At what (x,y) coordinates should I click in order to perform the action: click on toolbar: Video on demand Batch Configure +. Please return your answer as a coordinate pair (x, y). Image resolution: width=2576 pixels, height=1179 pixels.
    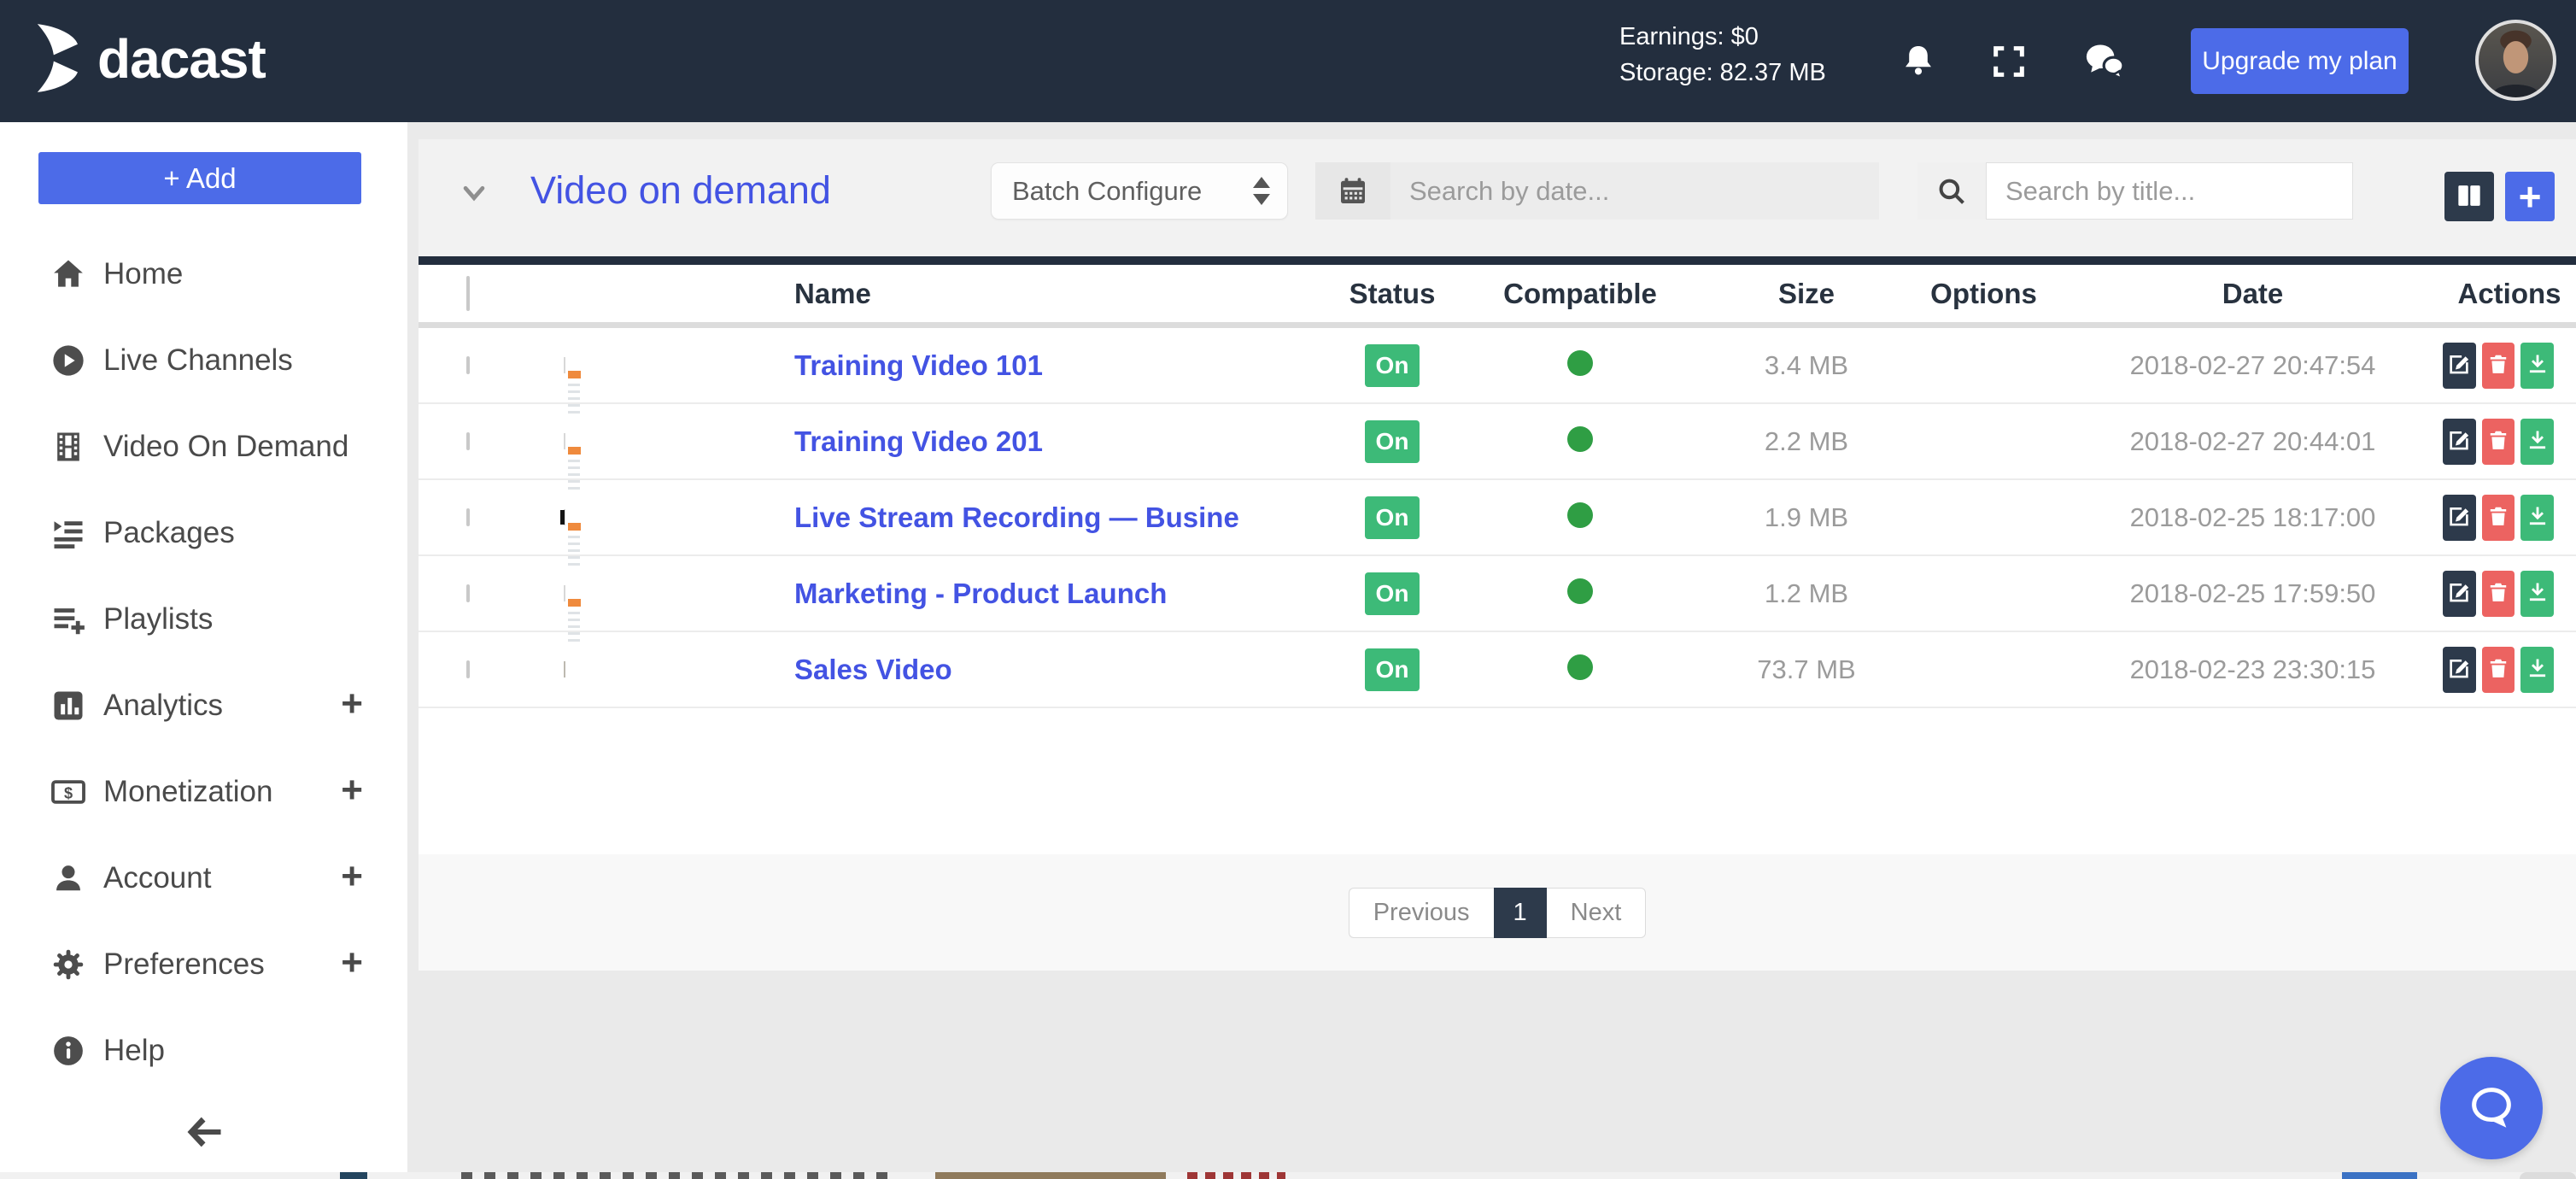
    Looking at the image, I should click on (1497, 197).